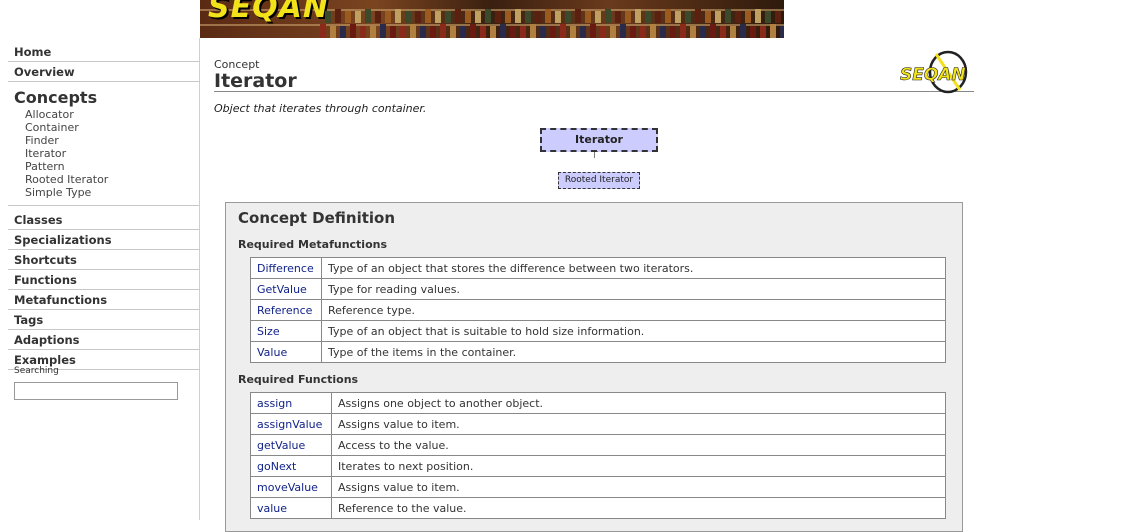  Describe the element at coordinates (112, 179) in the screenshot. I see `sidebar-subitem-rooted-iterator: Rooted Iterator` at that location.